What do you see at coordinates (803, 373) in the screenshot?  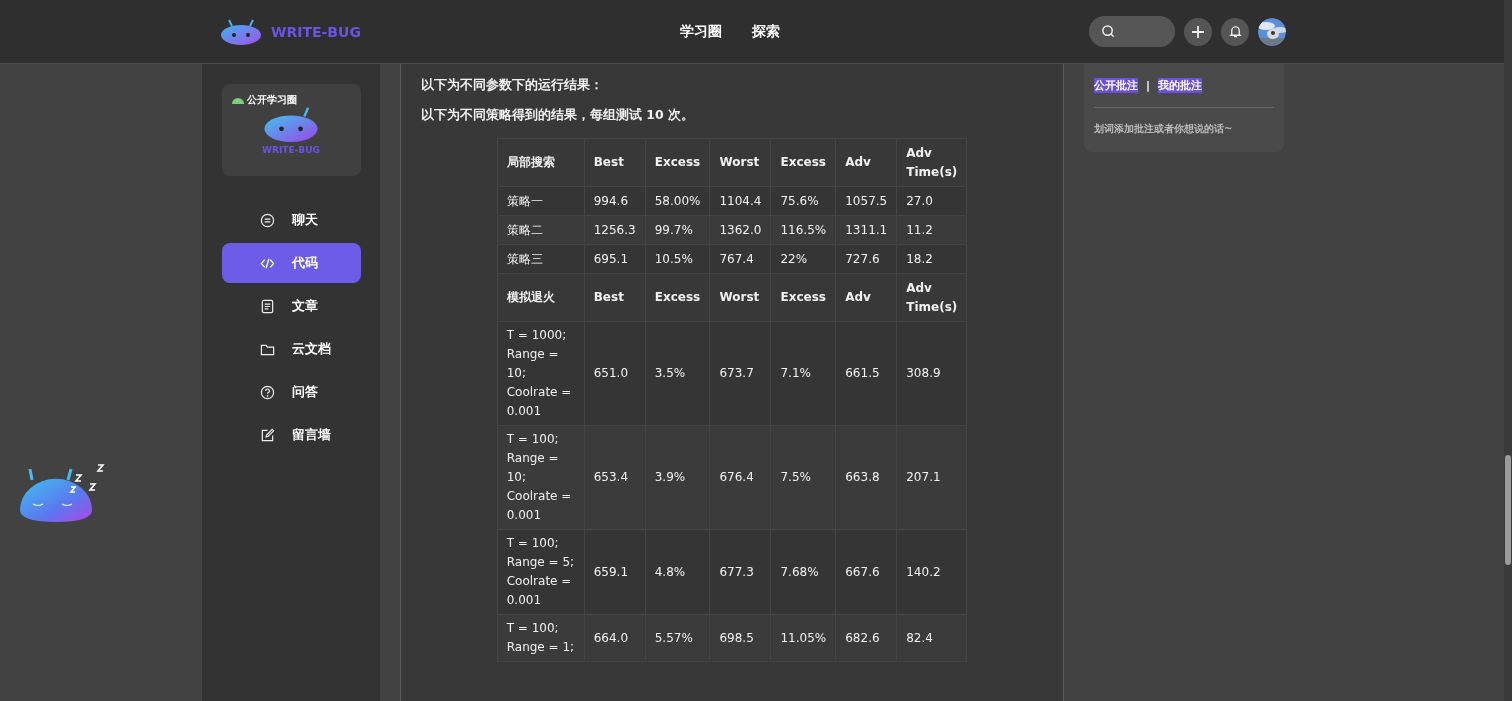 I see `table-cell: 7.1%` at bounding box center [803, 373].